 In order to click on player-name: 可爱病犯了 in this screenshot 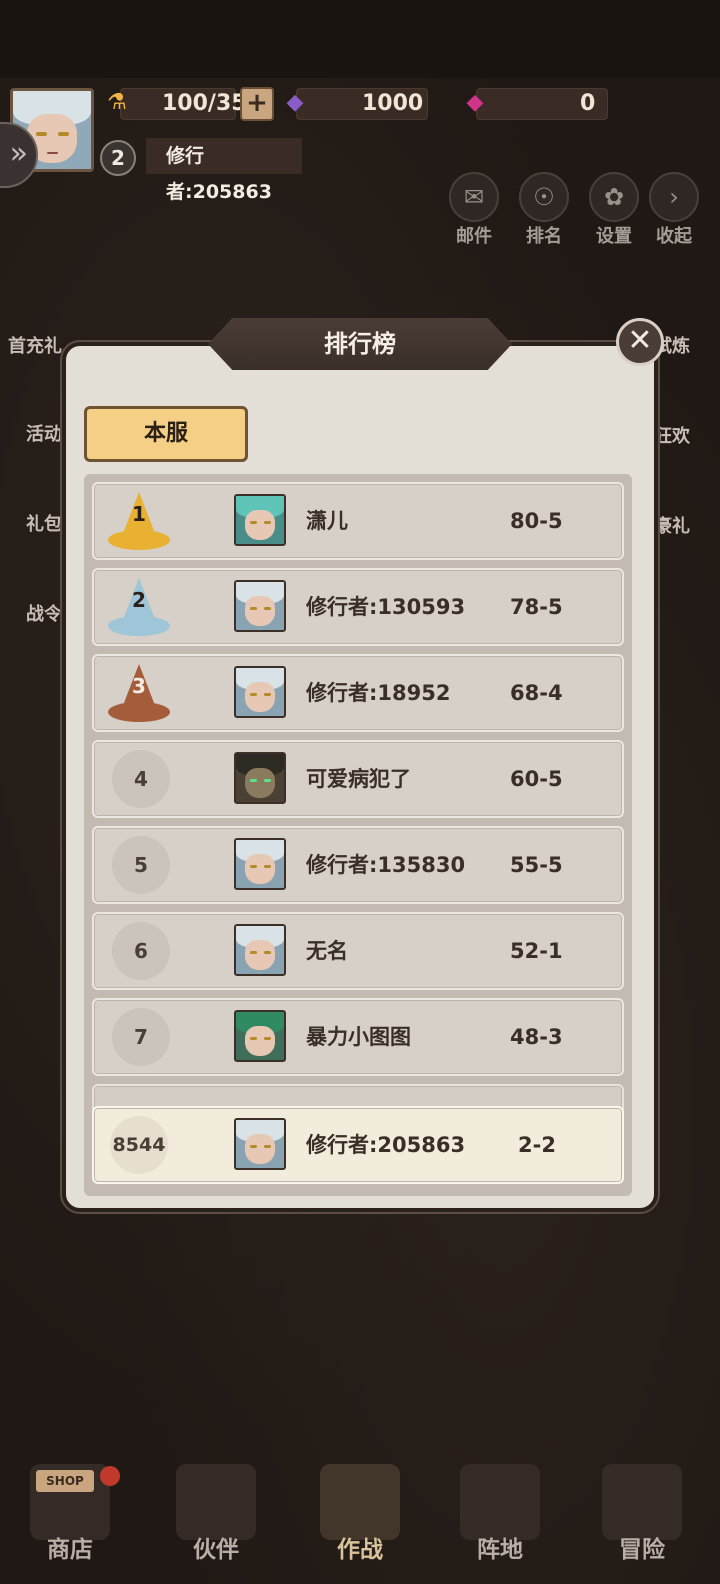, I will do `click(358, 779)`.